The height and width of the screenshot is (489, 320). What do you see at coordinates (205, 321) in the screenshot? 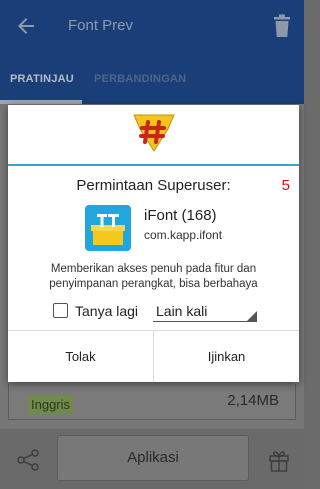
I see `dropdown-underline` at bounding box center [205, 321].